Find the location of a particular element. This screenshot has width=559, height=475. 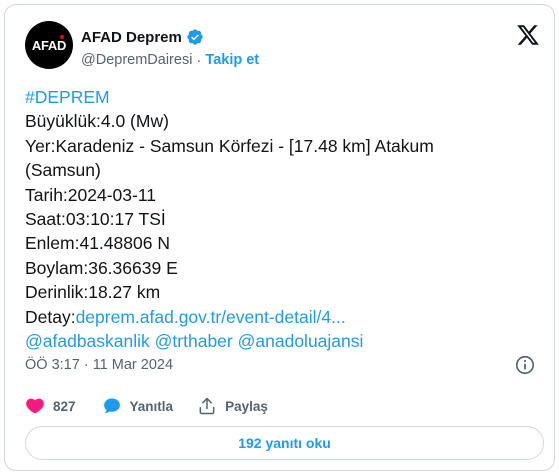

avatar-logo-dot is located at coordinates (62, 37).